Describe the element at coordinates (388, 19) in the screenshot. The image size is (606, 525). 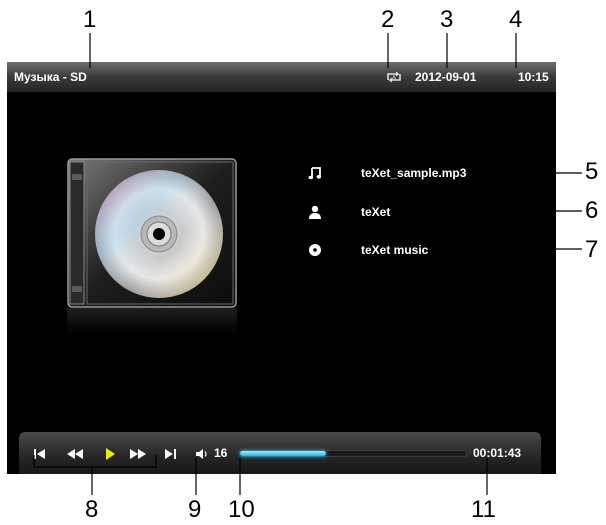
I see `callout-2: 2` at that location.